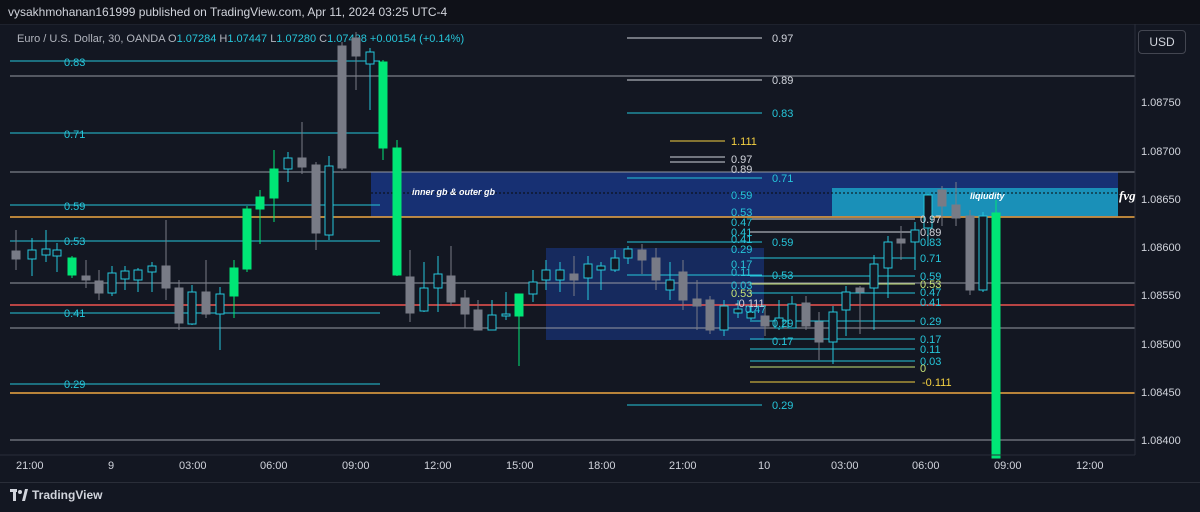  Describe the element at coordinates (755, 310) in the screenshot. I see `fib-label: 0.47` at that location.